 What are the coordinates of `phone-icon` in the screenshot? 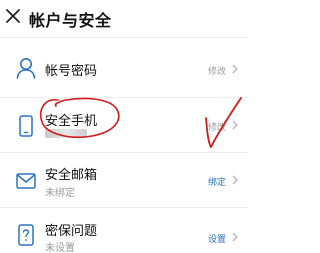 It's located at (26, 126).